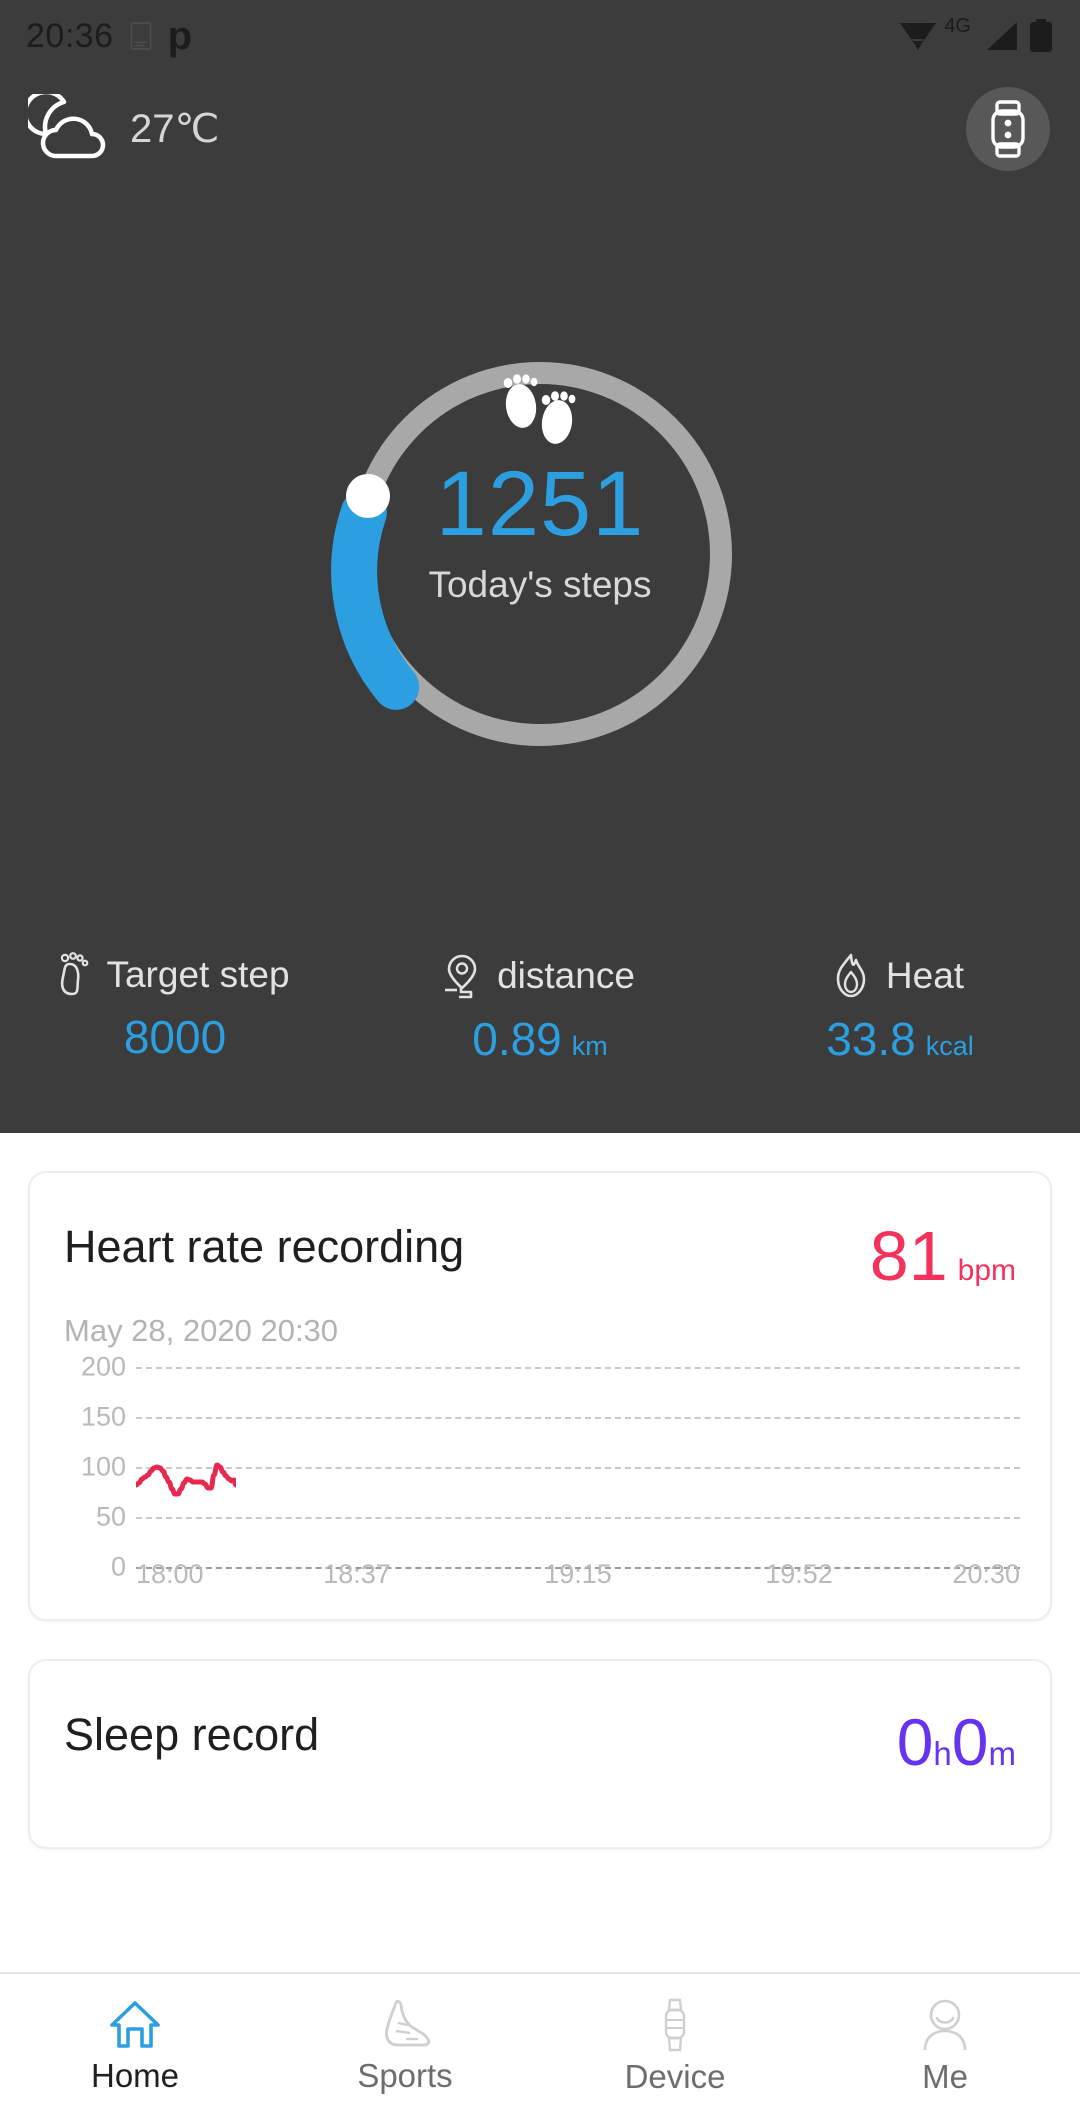  Describe the element at coordinates (540, 504) in the screenshot. I see `steps-count: 1251` at that location.